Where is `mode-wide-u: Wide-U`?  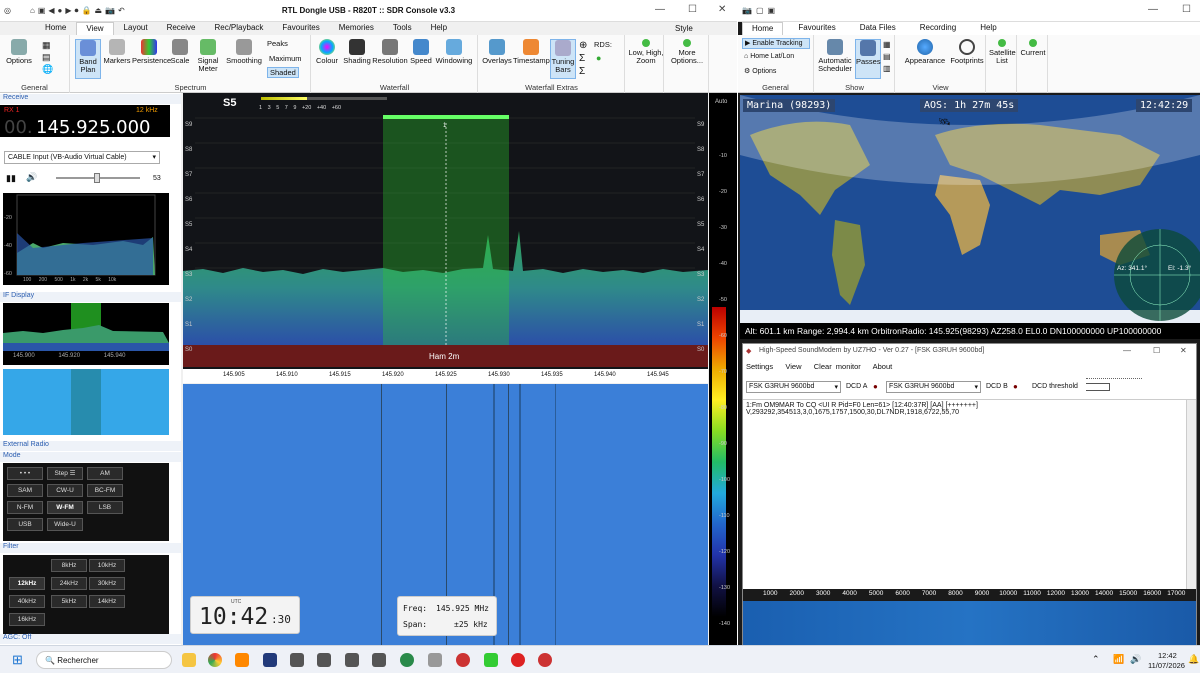 mode-wide-u: Wide-U is located at coordinates (65, 524).